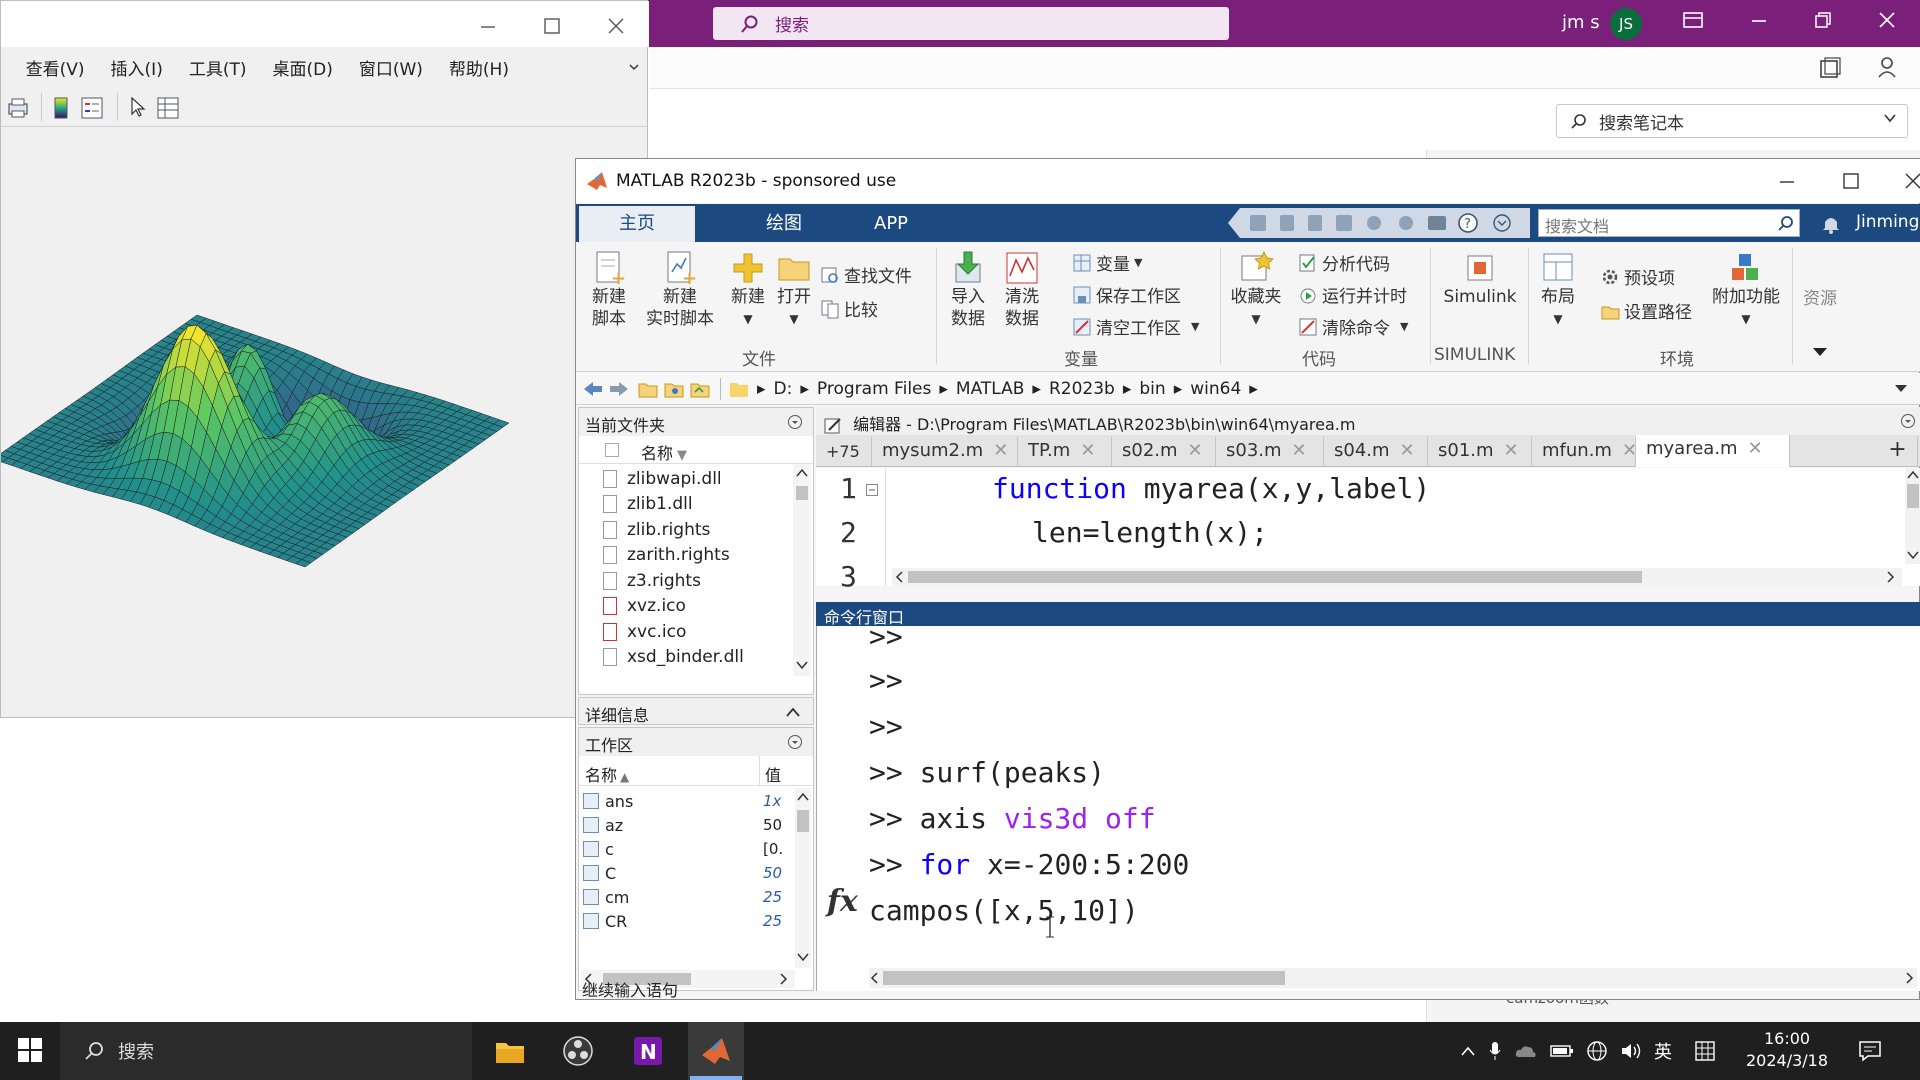 The image size is (1920, 1080). I want to click on crumb-drive: D:, so click(783, 389).